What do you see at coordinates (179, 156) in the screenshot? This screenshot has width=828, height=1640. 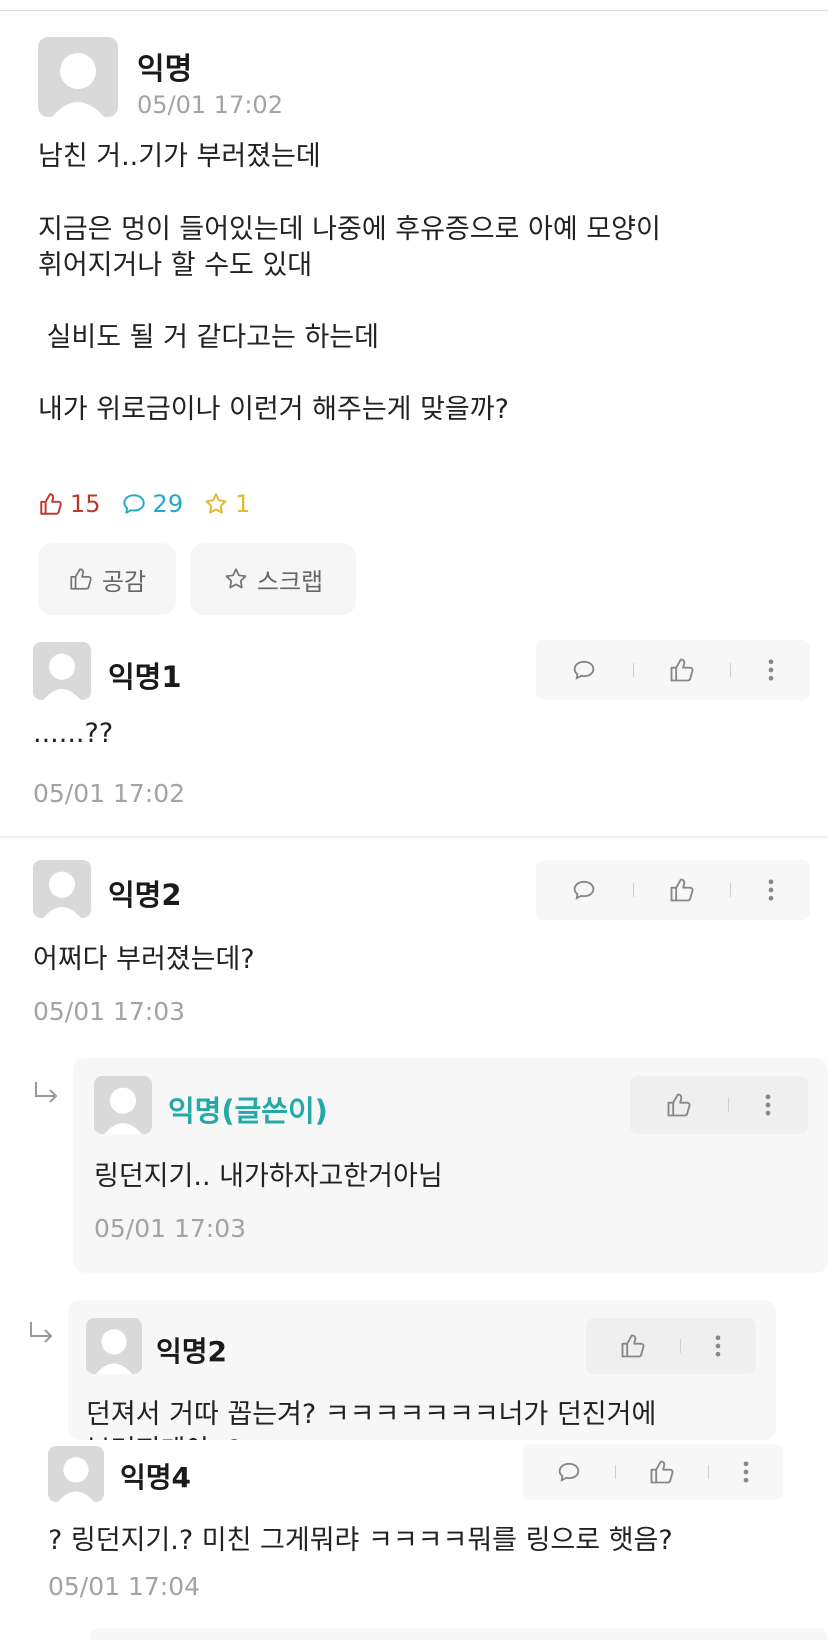 I see `post-line-1: 남친 거..기가 부러졌는데` at bounding box center [179, 156].